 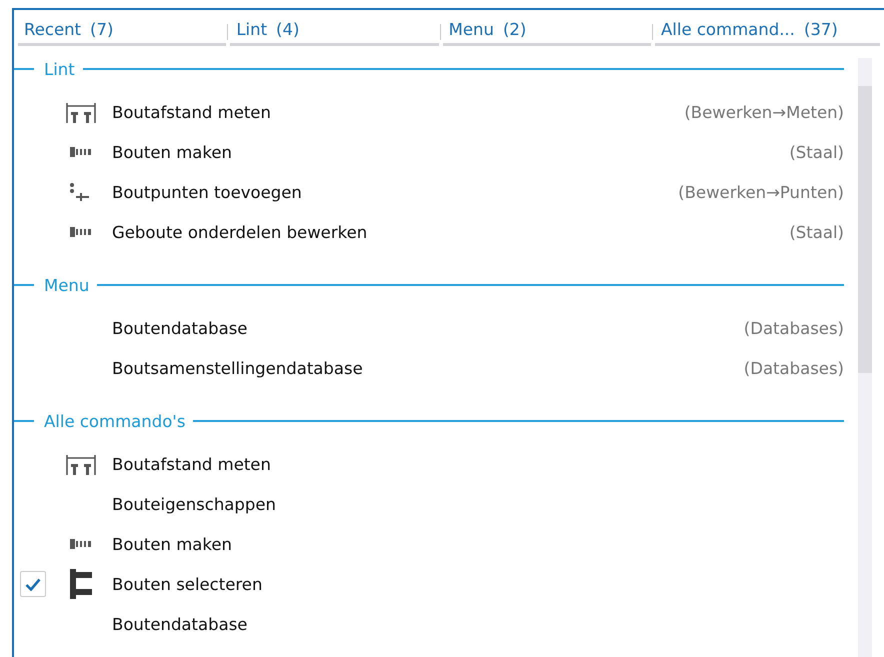 What do you see at coordinates (478, 504) in the screenshot?
I see `command-label: Bouteigenschappen` at bounding box center [478, 504].